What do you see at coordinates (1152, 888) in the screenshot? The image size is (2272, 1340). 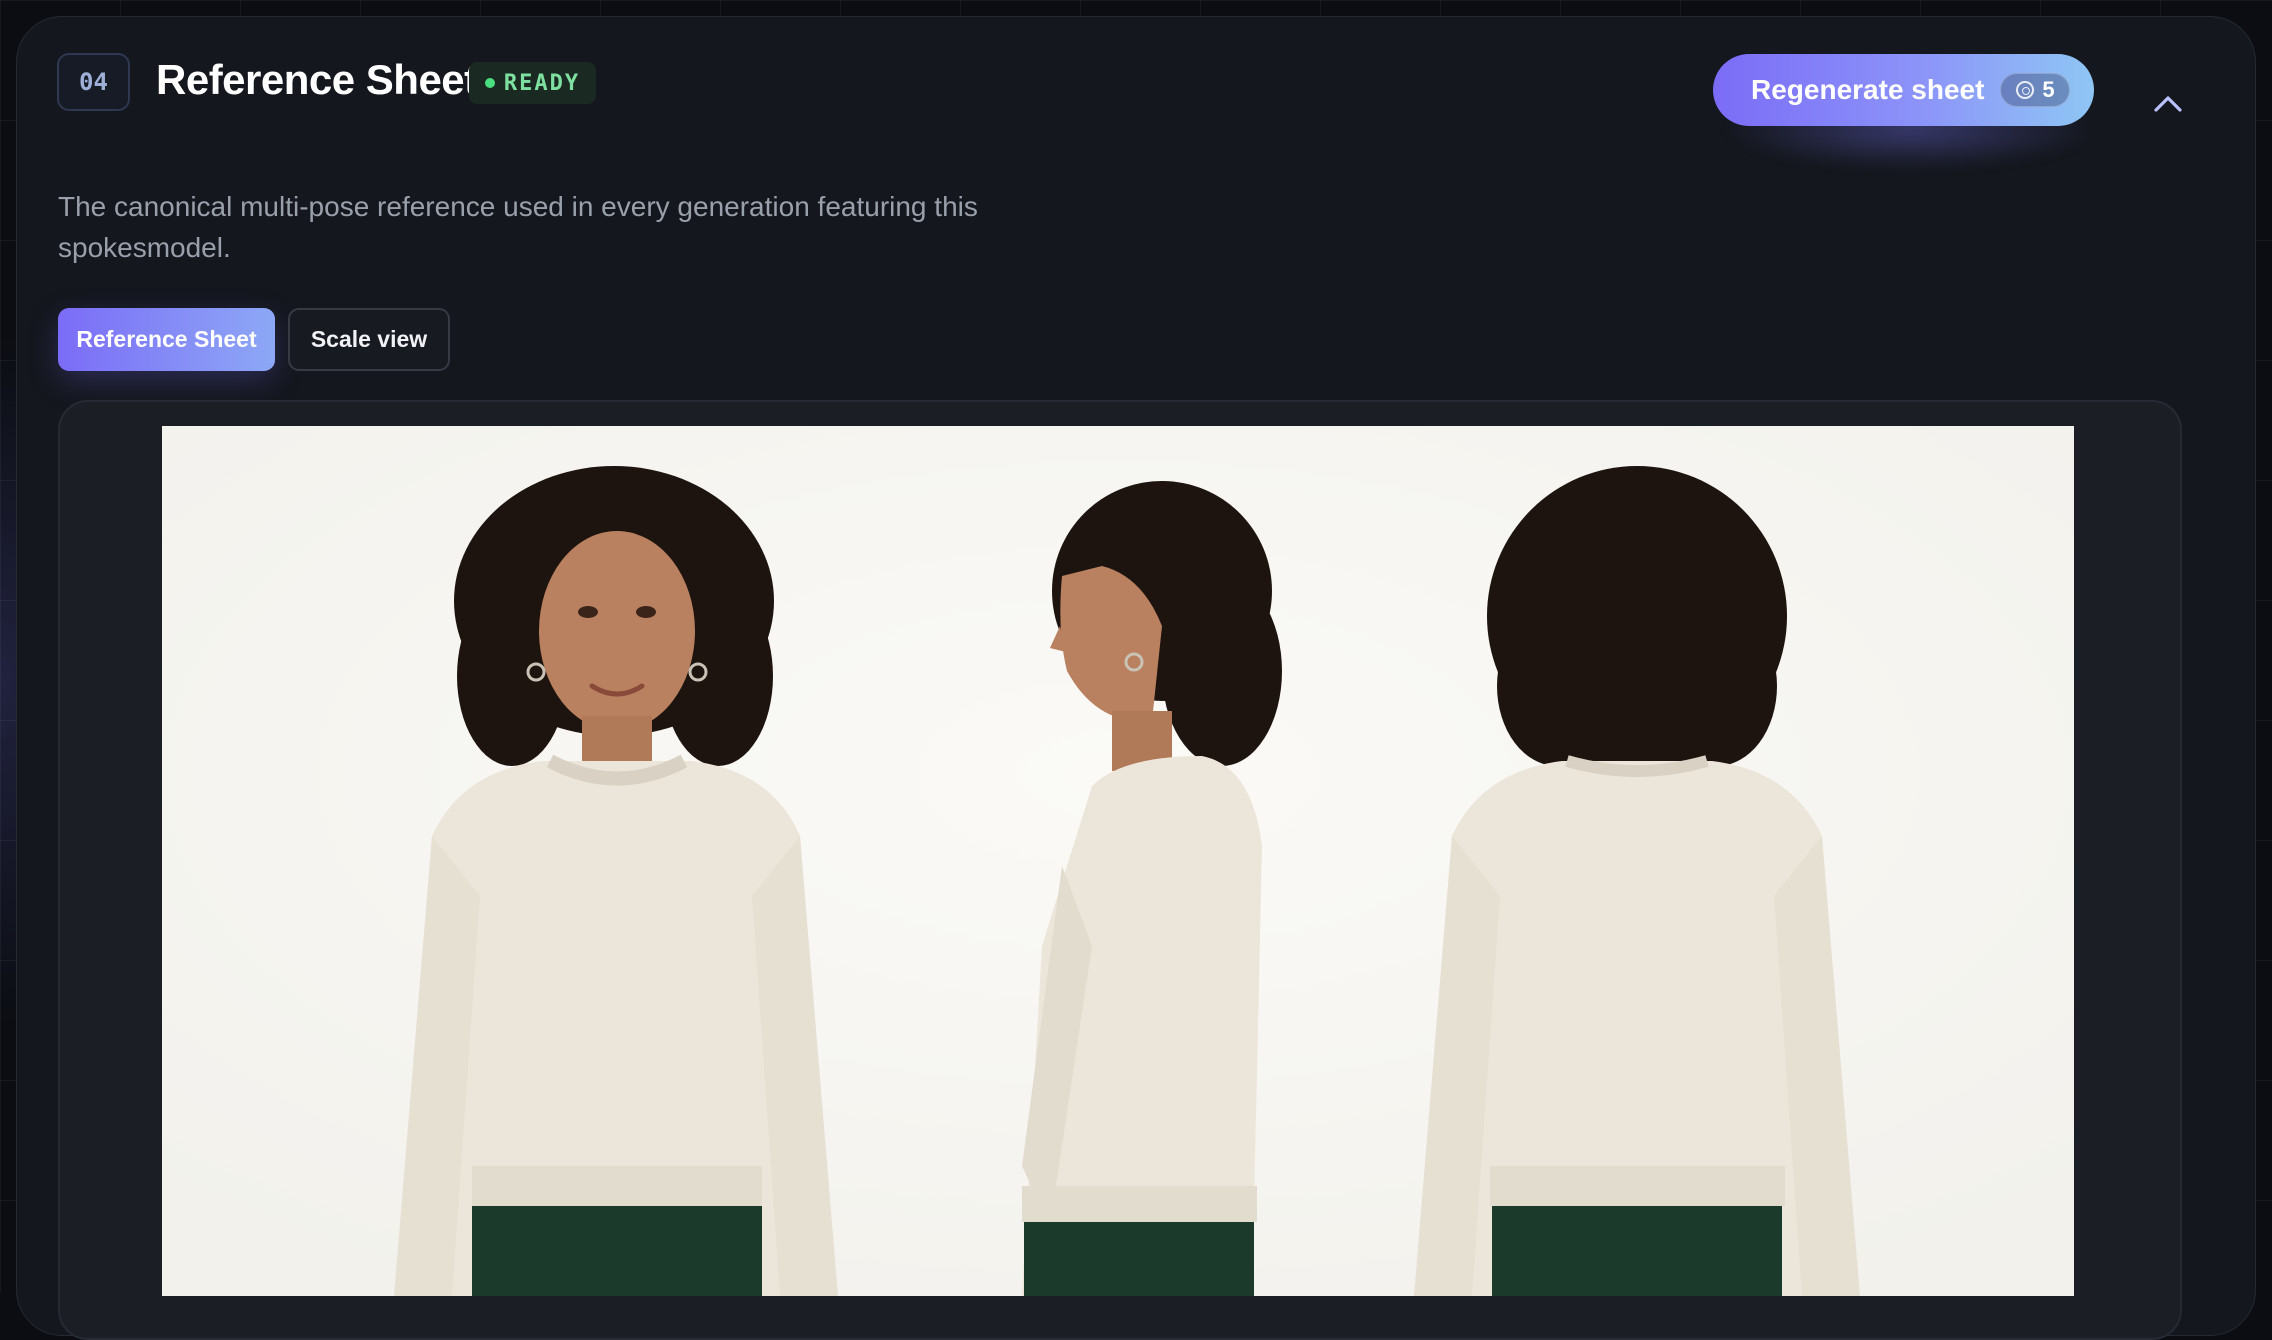 I see `side-view-figure` at bounding box center [1152, 888].